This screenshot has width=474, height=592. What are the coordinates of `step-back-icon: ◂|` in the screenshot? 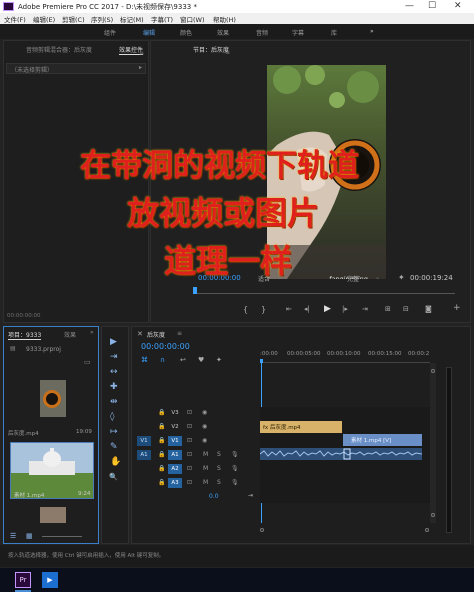 It's located at (307, 309).